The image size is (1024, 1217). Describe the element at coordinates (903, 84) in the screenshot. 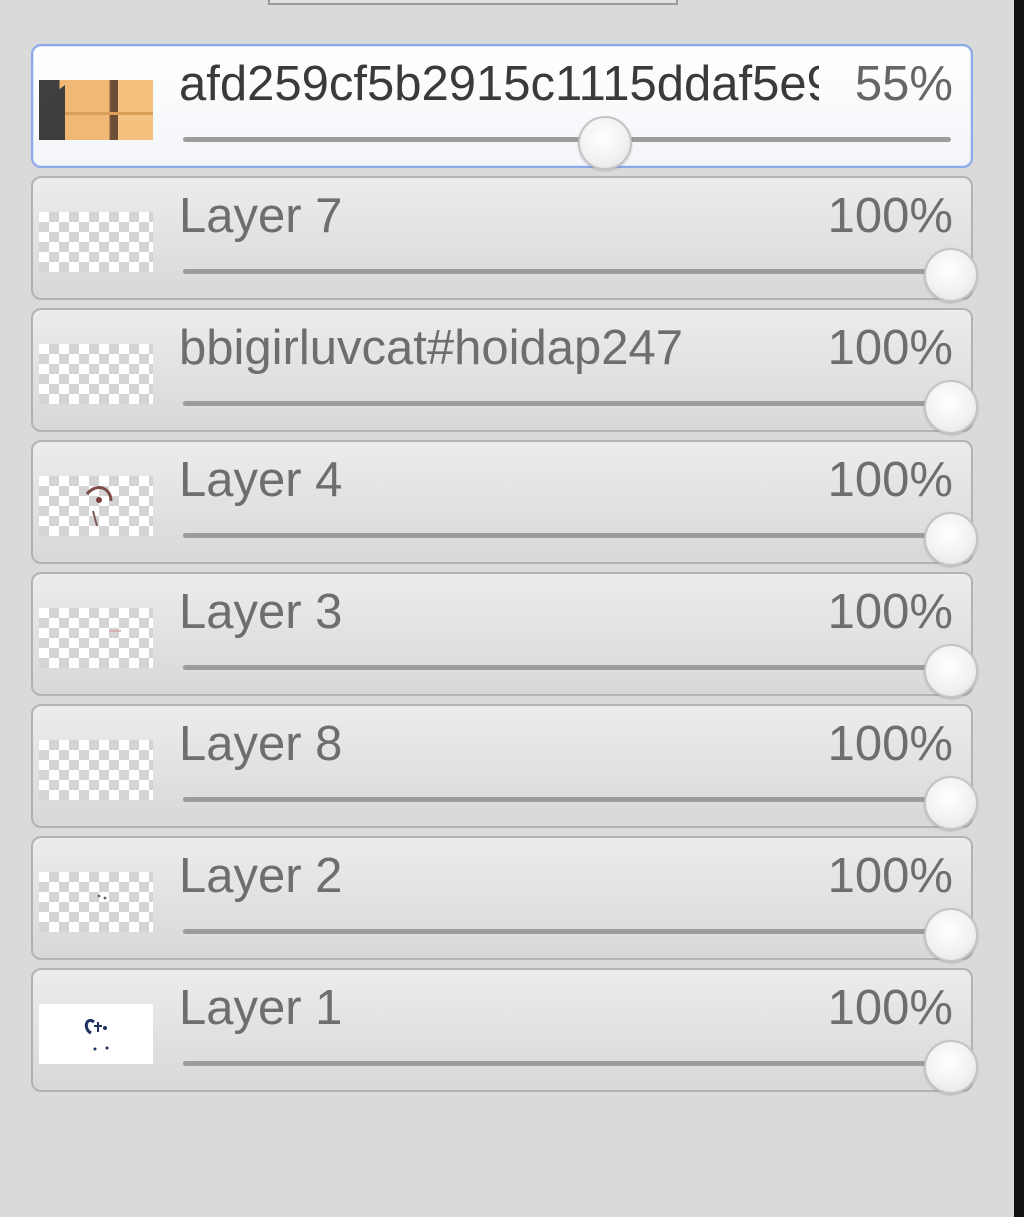

I see `layer-opacity-value: 55%` at that location.